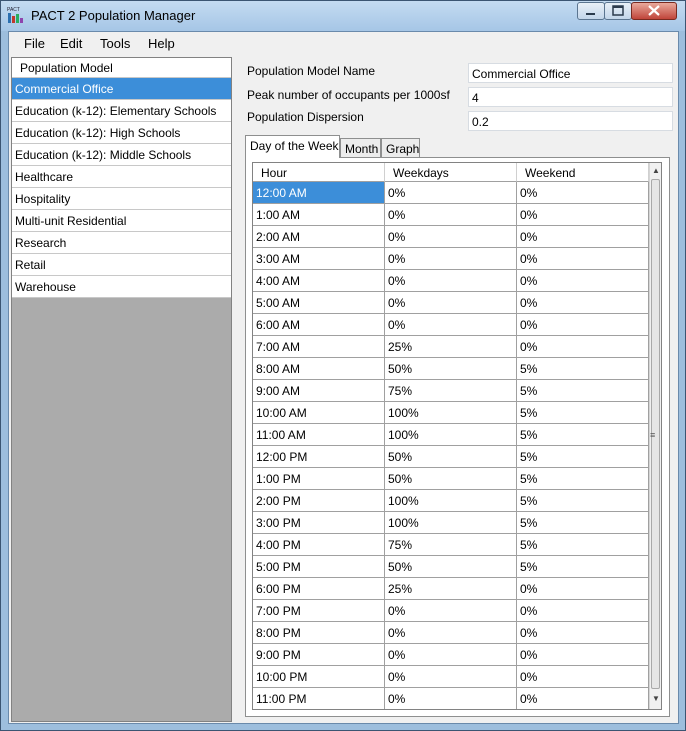 This screenshot has width=686, height=731. I want to click on peak-occupants-input: 4, so click(570, 97).